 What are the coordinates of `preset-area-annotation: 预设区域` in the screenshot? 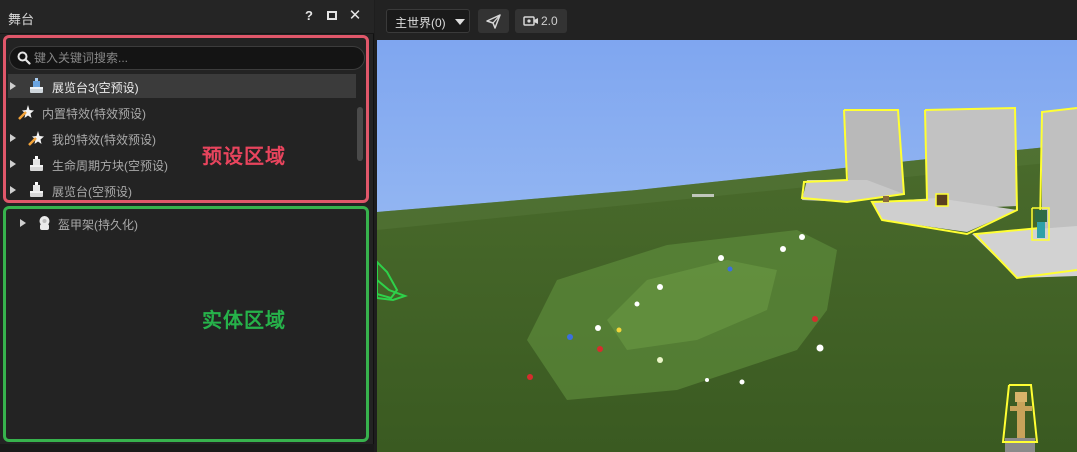 It's located at (244, 156).